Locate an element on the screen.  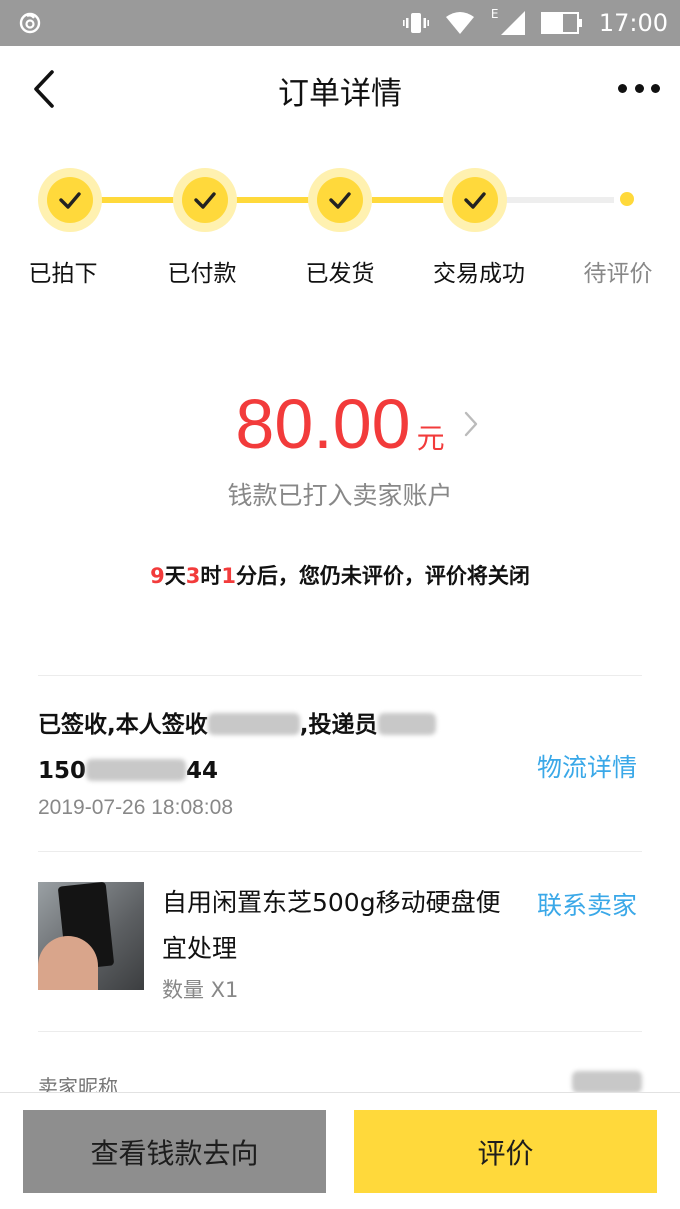
review-button: 评价 is located at coordinates (505, 1151).